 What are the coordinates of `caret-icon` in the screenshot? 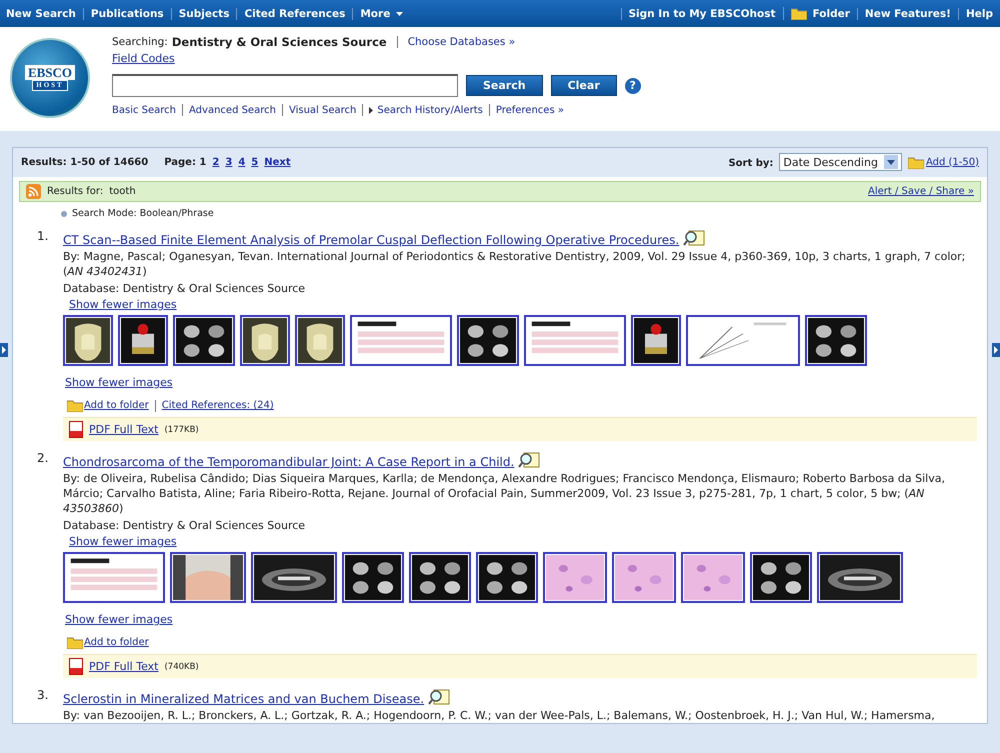 It's located at (890, 162).